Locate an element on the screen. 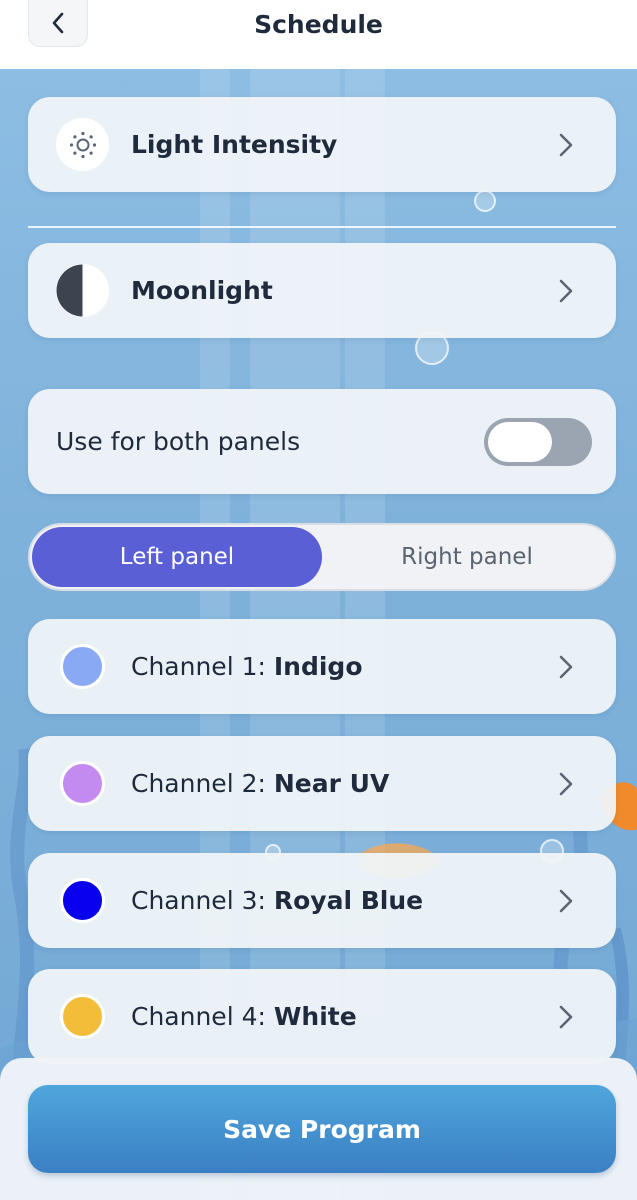 The width and height of the screenshot is (637, 1200). channel-4-name: White is located at coordinates (315, 1016).